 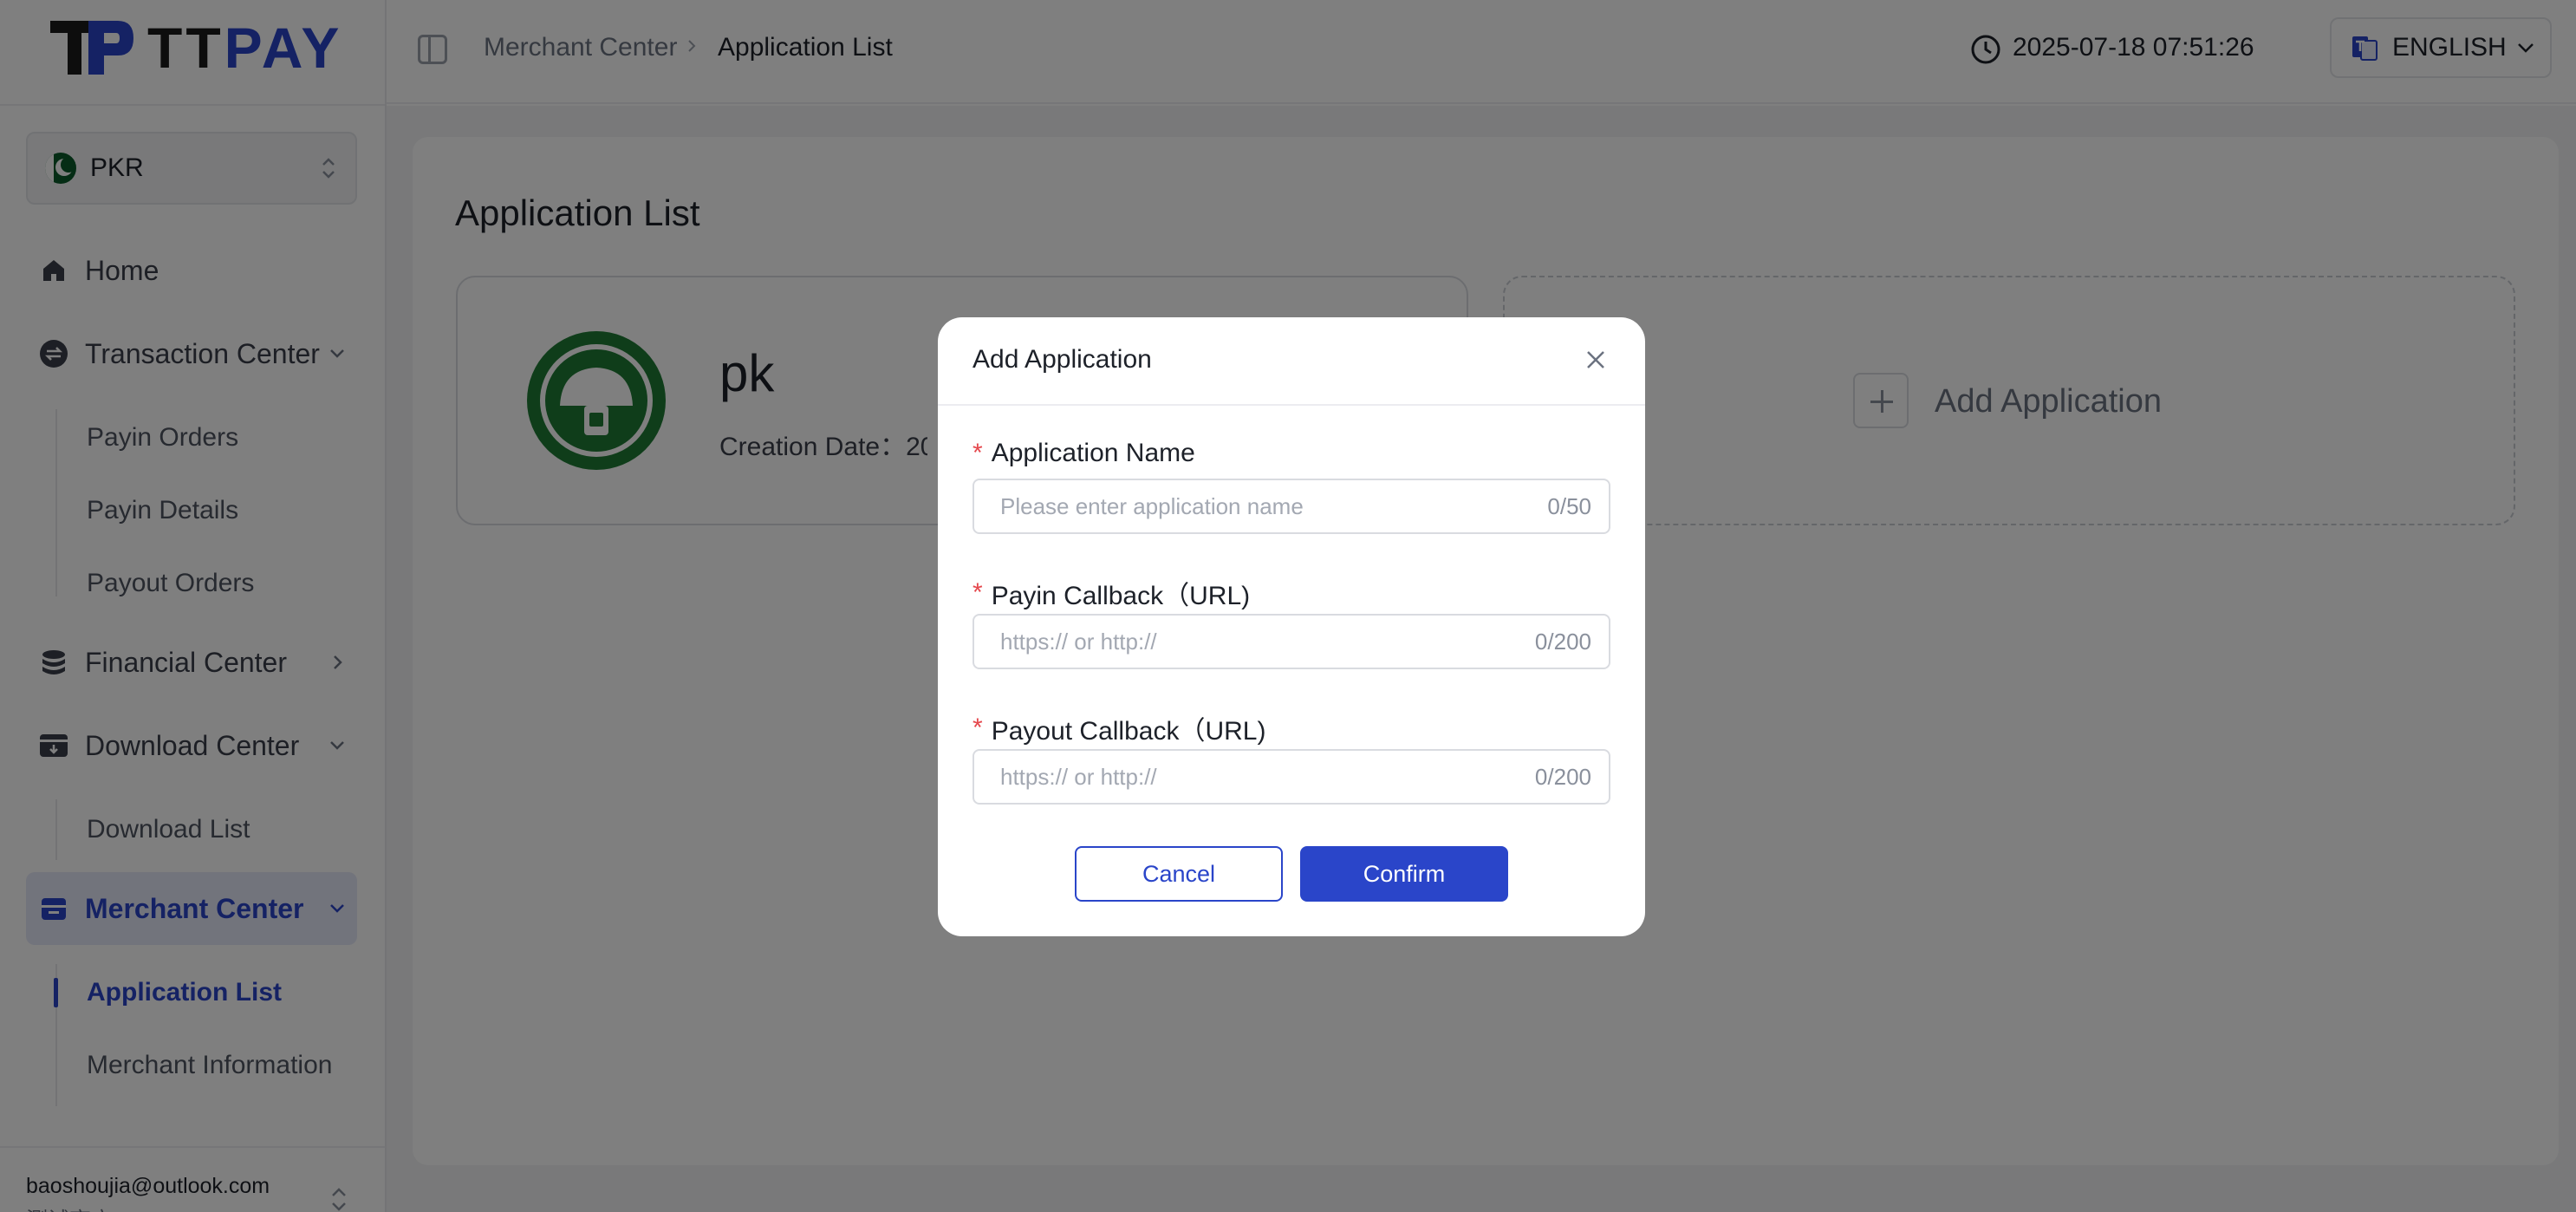 I want to click on payout-callback-label: * Payout Callback（URL), so click(x=1119, y=730).